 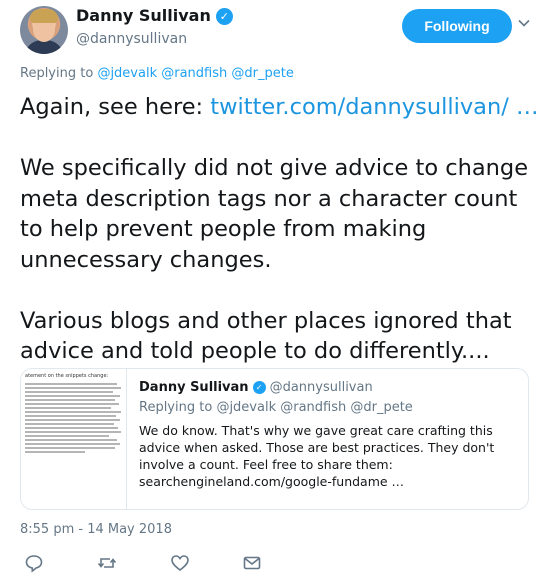 What do you see at coordinates (194, 387) in the screenshot?
I see `quoted-author-name: Danny Sullivan` at bounding box center [194, 387].